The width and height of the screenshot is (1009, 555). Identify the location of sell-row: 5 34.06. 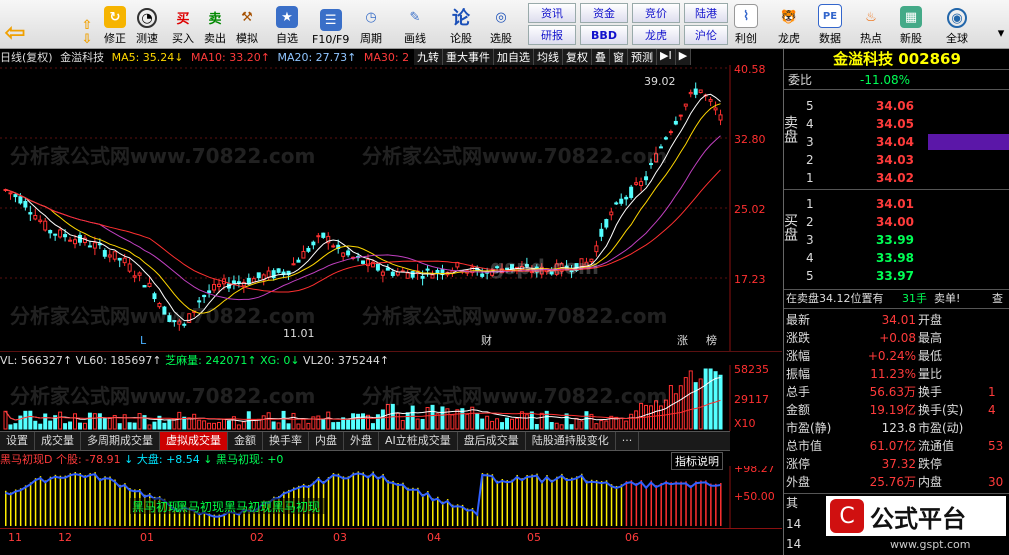
(896, 106).